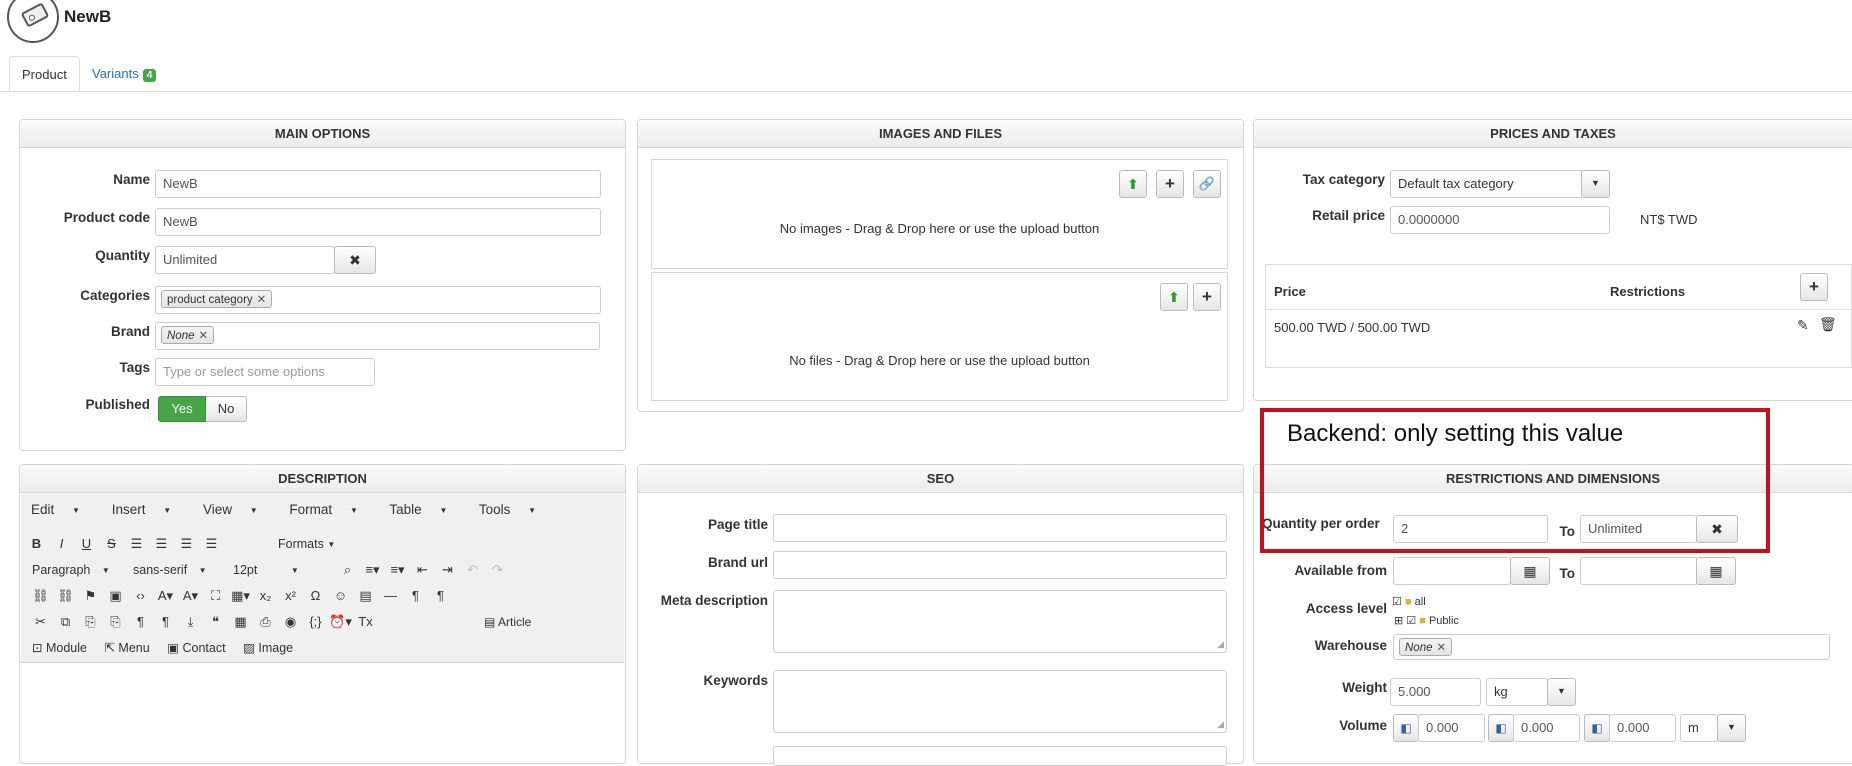  I want to click on emoticon-icon: ☺, so click(340, 595).